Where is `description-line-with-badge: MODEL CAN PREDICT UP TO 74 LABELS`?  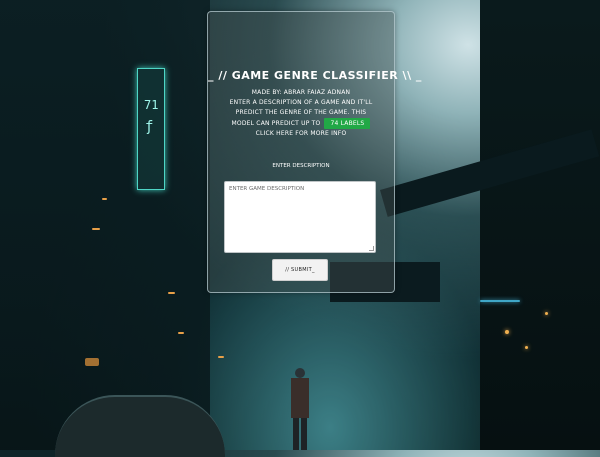 description-line-with-badge: MODEL CAN PREDICT UP TO 74 LABELS is located at coordinates (301, 123).